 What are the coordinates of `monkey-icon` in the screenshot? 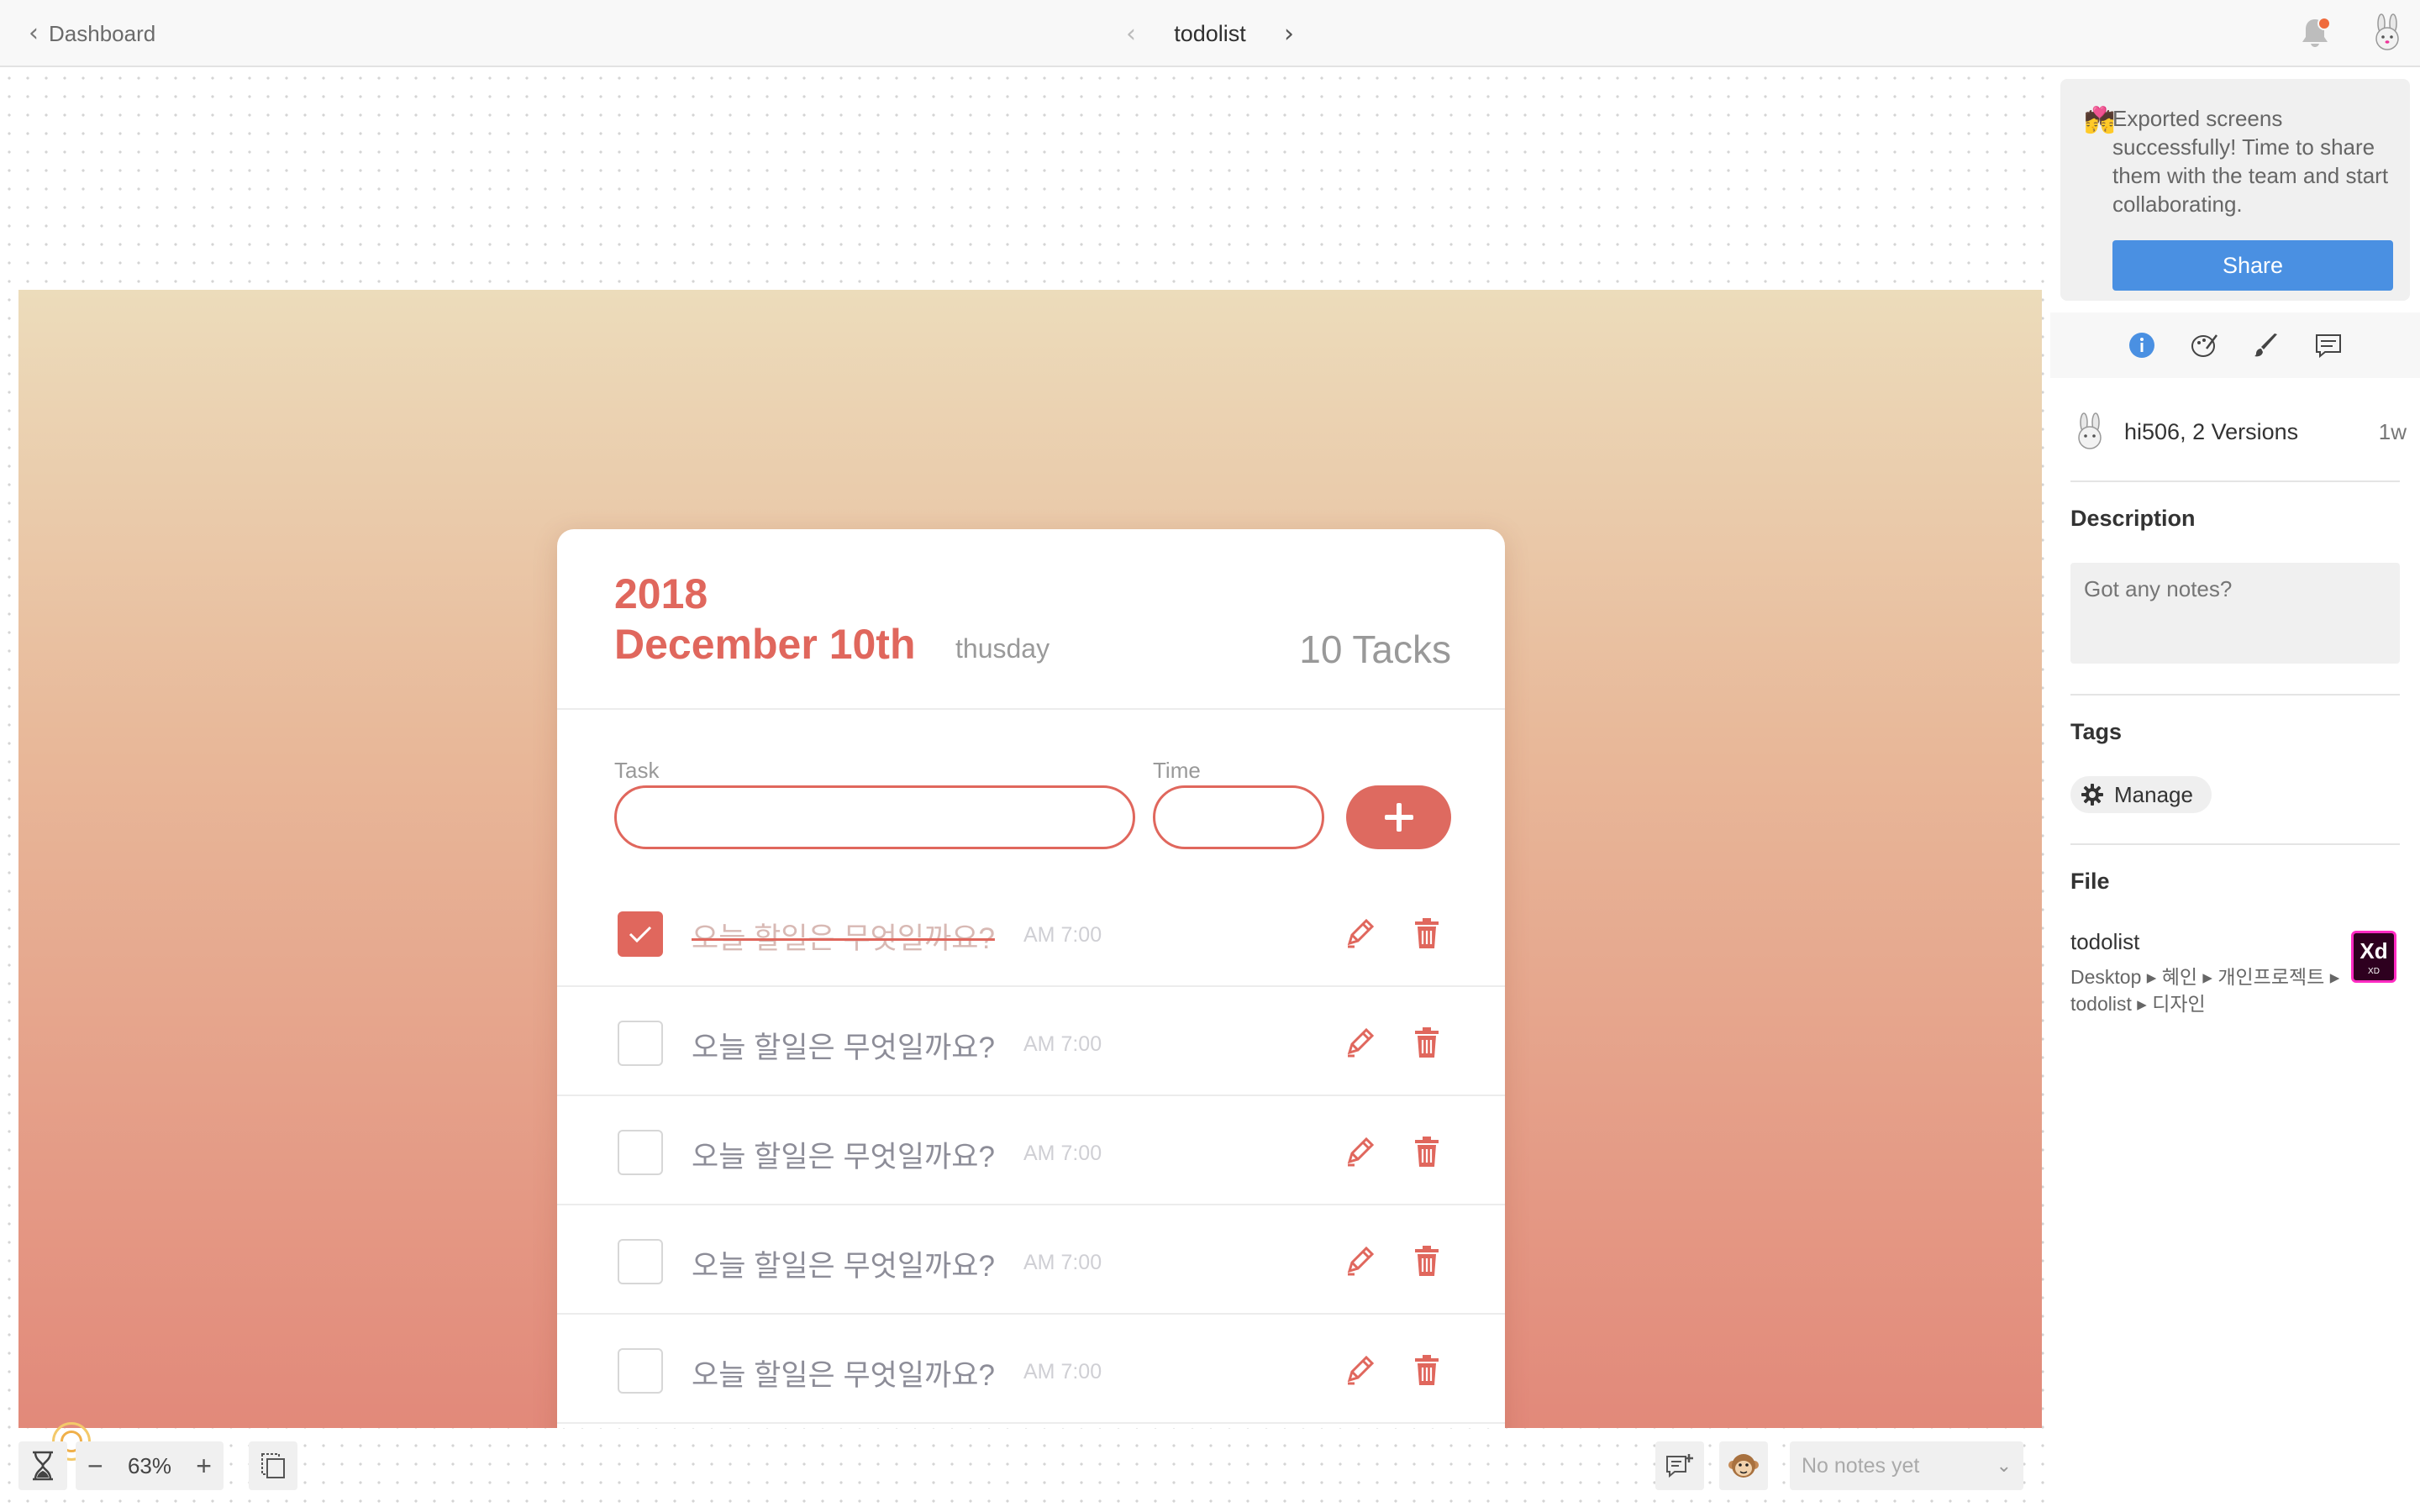 It's located at (1743, 1466).